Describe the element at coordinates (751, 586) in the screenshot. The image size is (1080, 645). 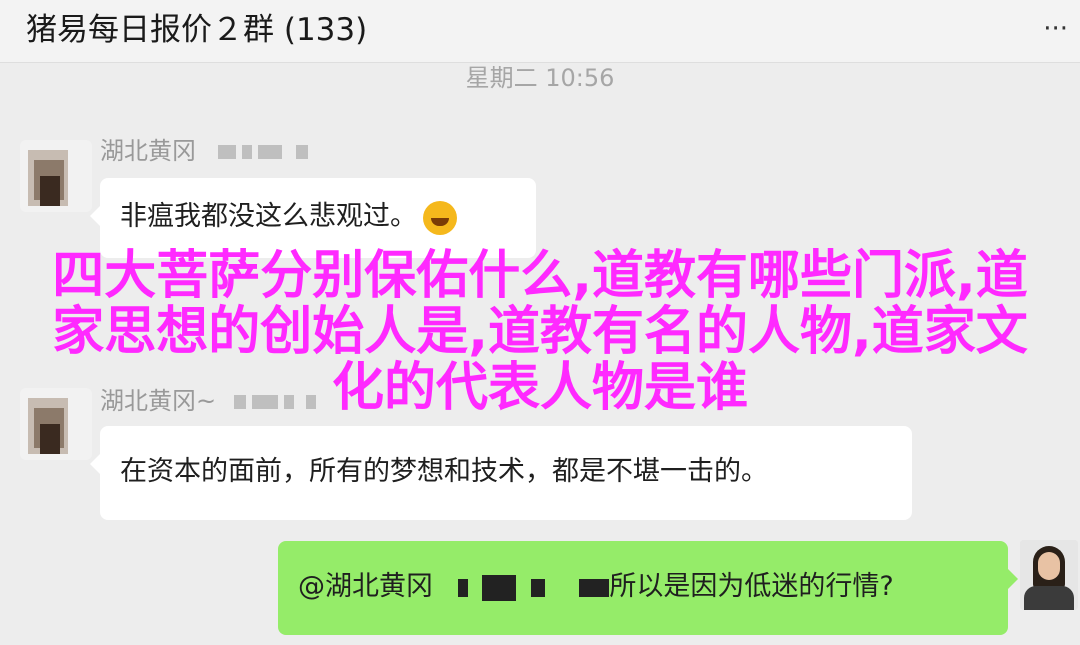
I see `message-text: 所以是因为低迷的行情?` at that location.